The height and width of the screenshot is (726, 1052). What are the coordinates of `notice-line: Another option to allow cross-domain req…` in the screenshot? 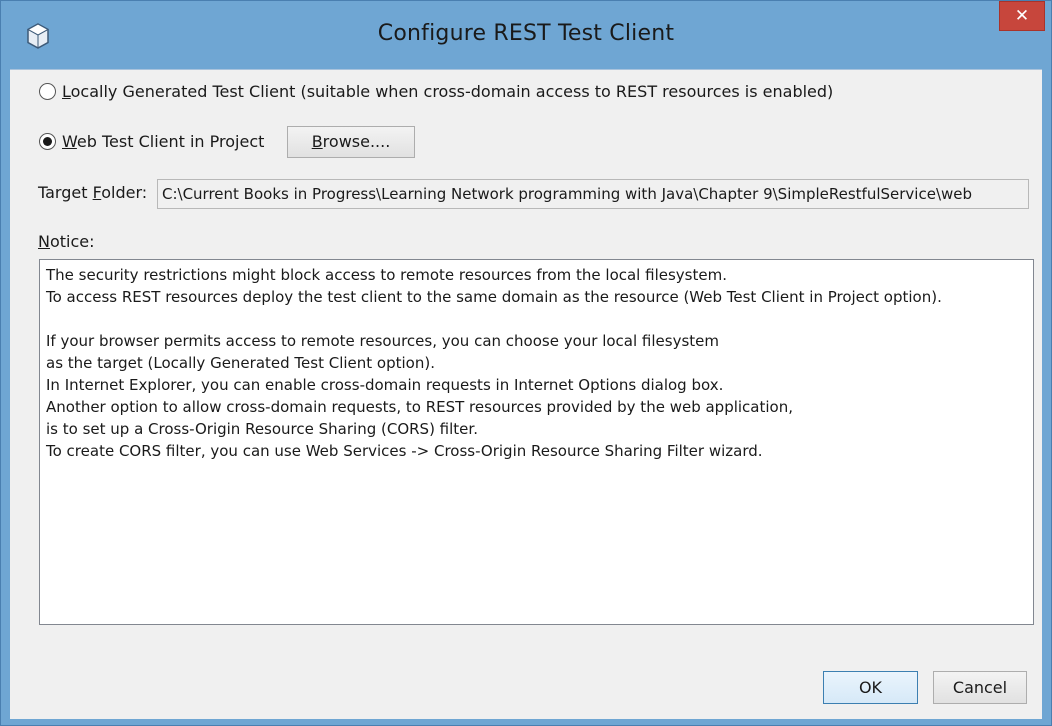 It's located at (419, 407).